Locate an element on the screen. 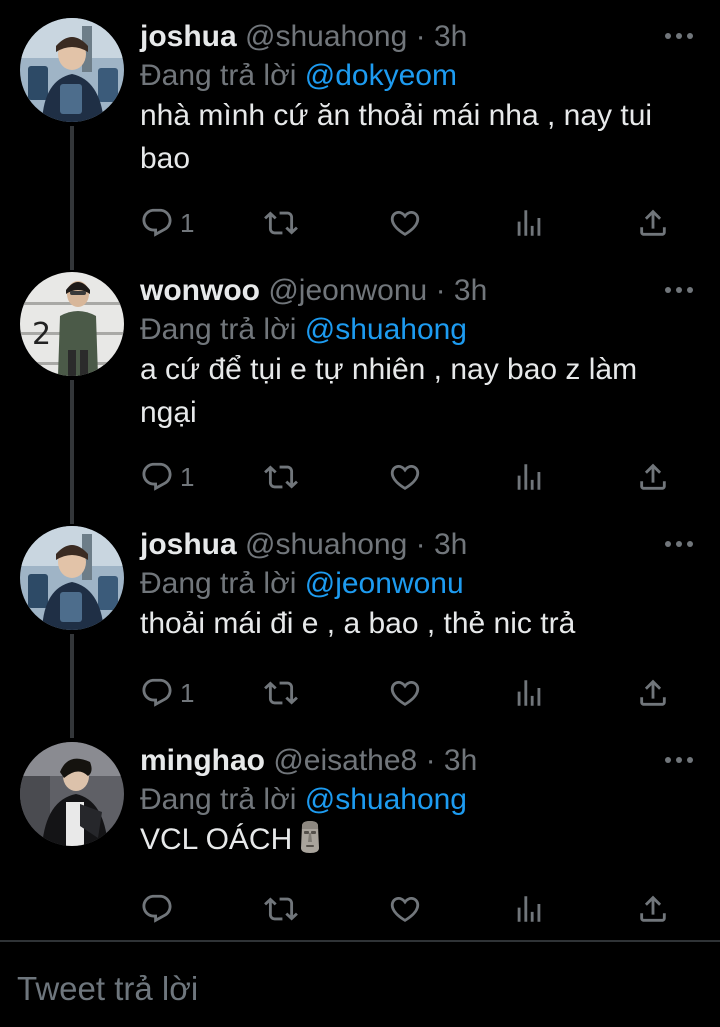 This screenshot has width=720, height=1027. tweet-header: wonwoo @jeonwonu · 3h is located at coordinates (313, 291).